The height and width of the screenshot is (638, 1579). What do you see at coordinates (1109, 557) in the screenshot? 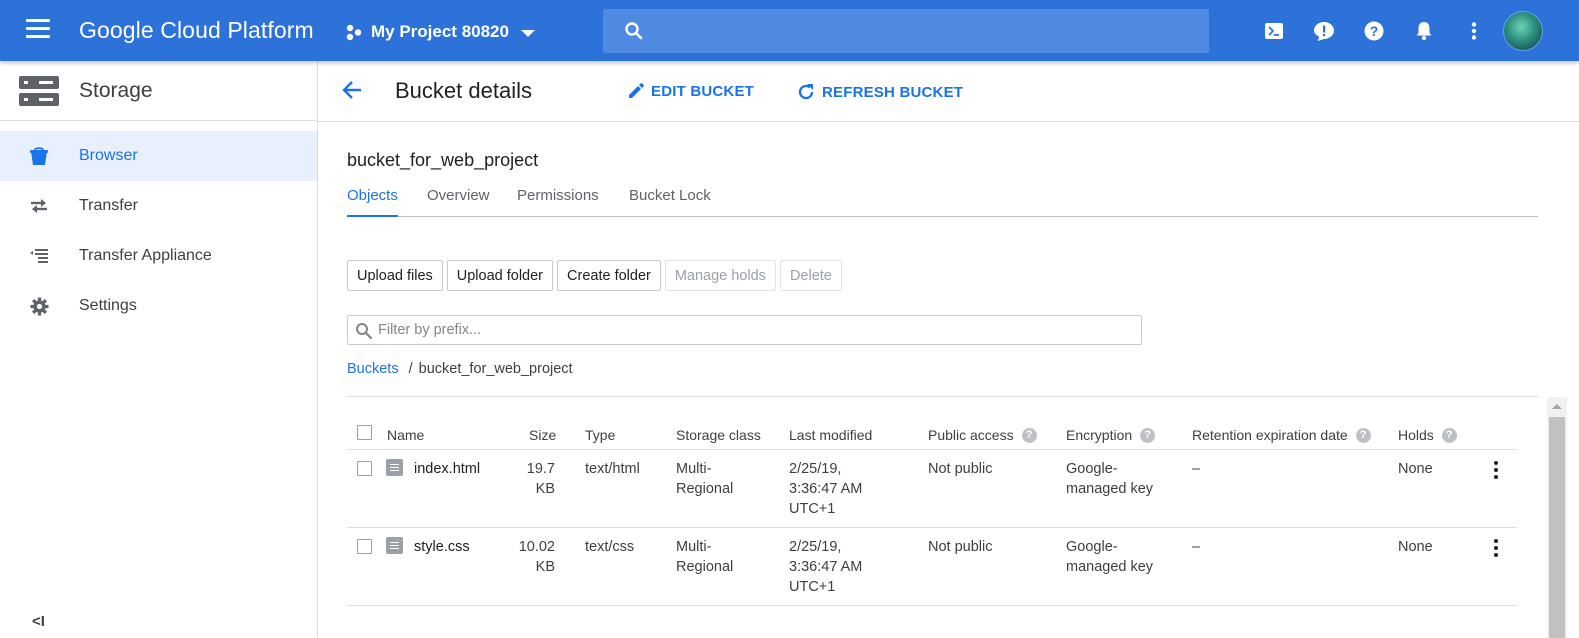
I see `encryption: Google- managed key` at bounding box center [1109, 557].